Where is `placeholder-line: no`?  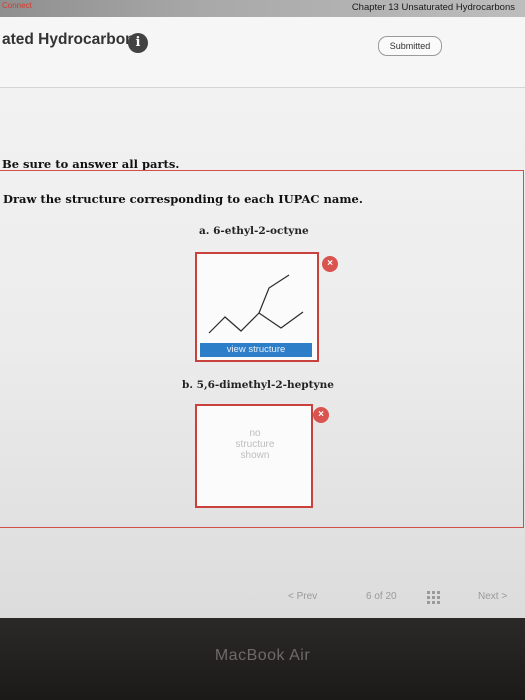 placeholder-line: no is located at coordinates (255, 433).